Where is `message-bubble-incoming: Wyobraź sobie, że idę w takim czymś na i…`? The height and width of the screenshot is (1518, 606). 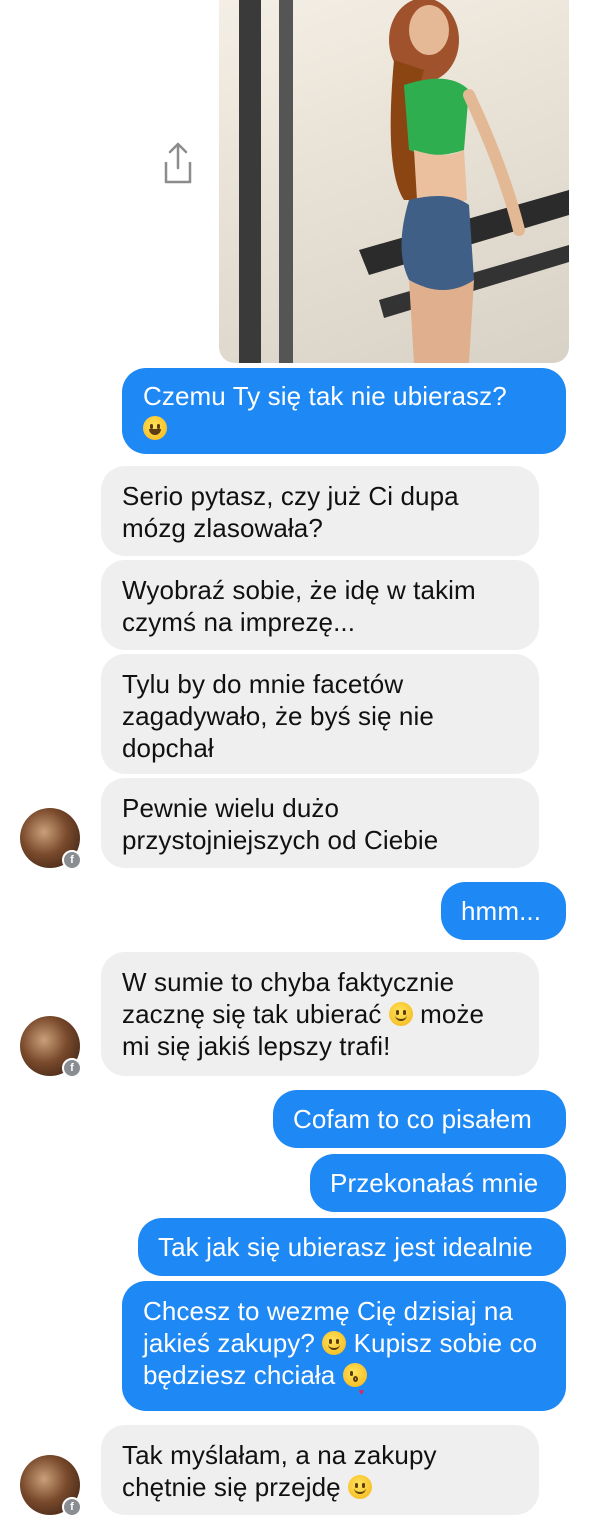
message-bubble-incoming: Wyobraź sobie, że idę w takim czymś na i… is located at coordinates (320, 605).